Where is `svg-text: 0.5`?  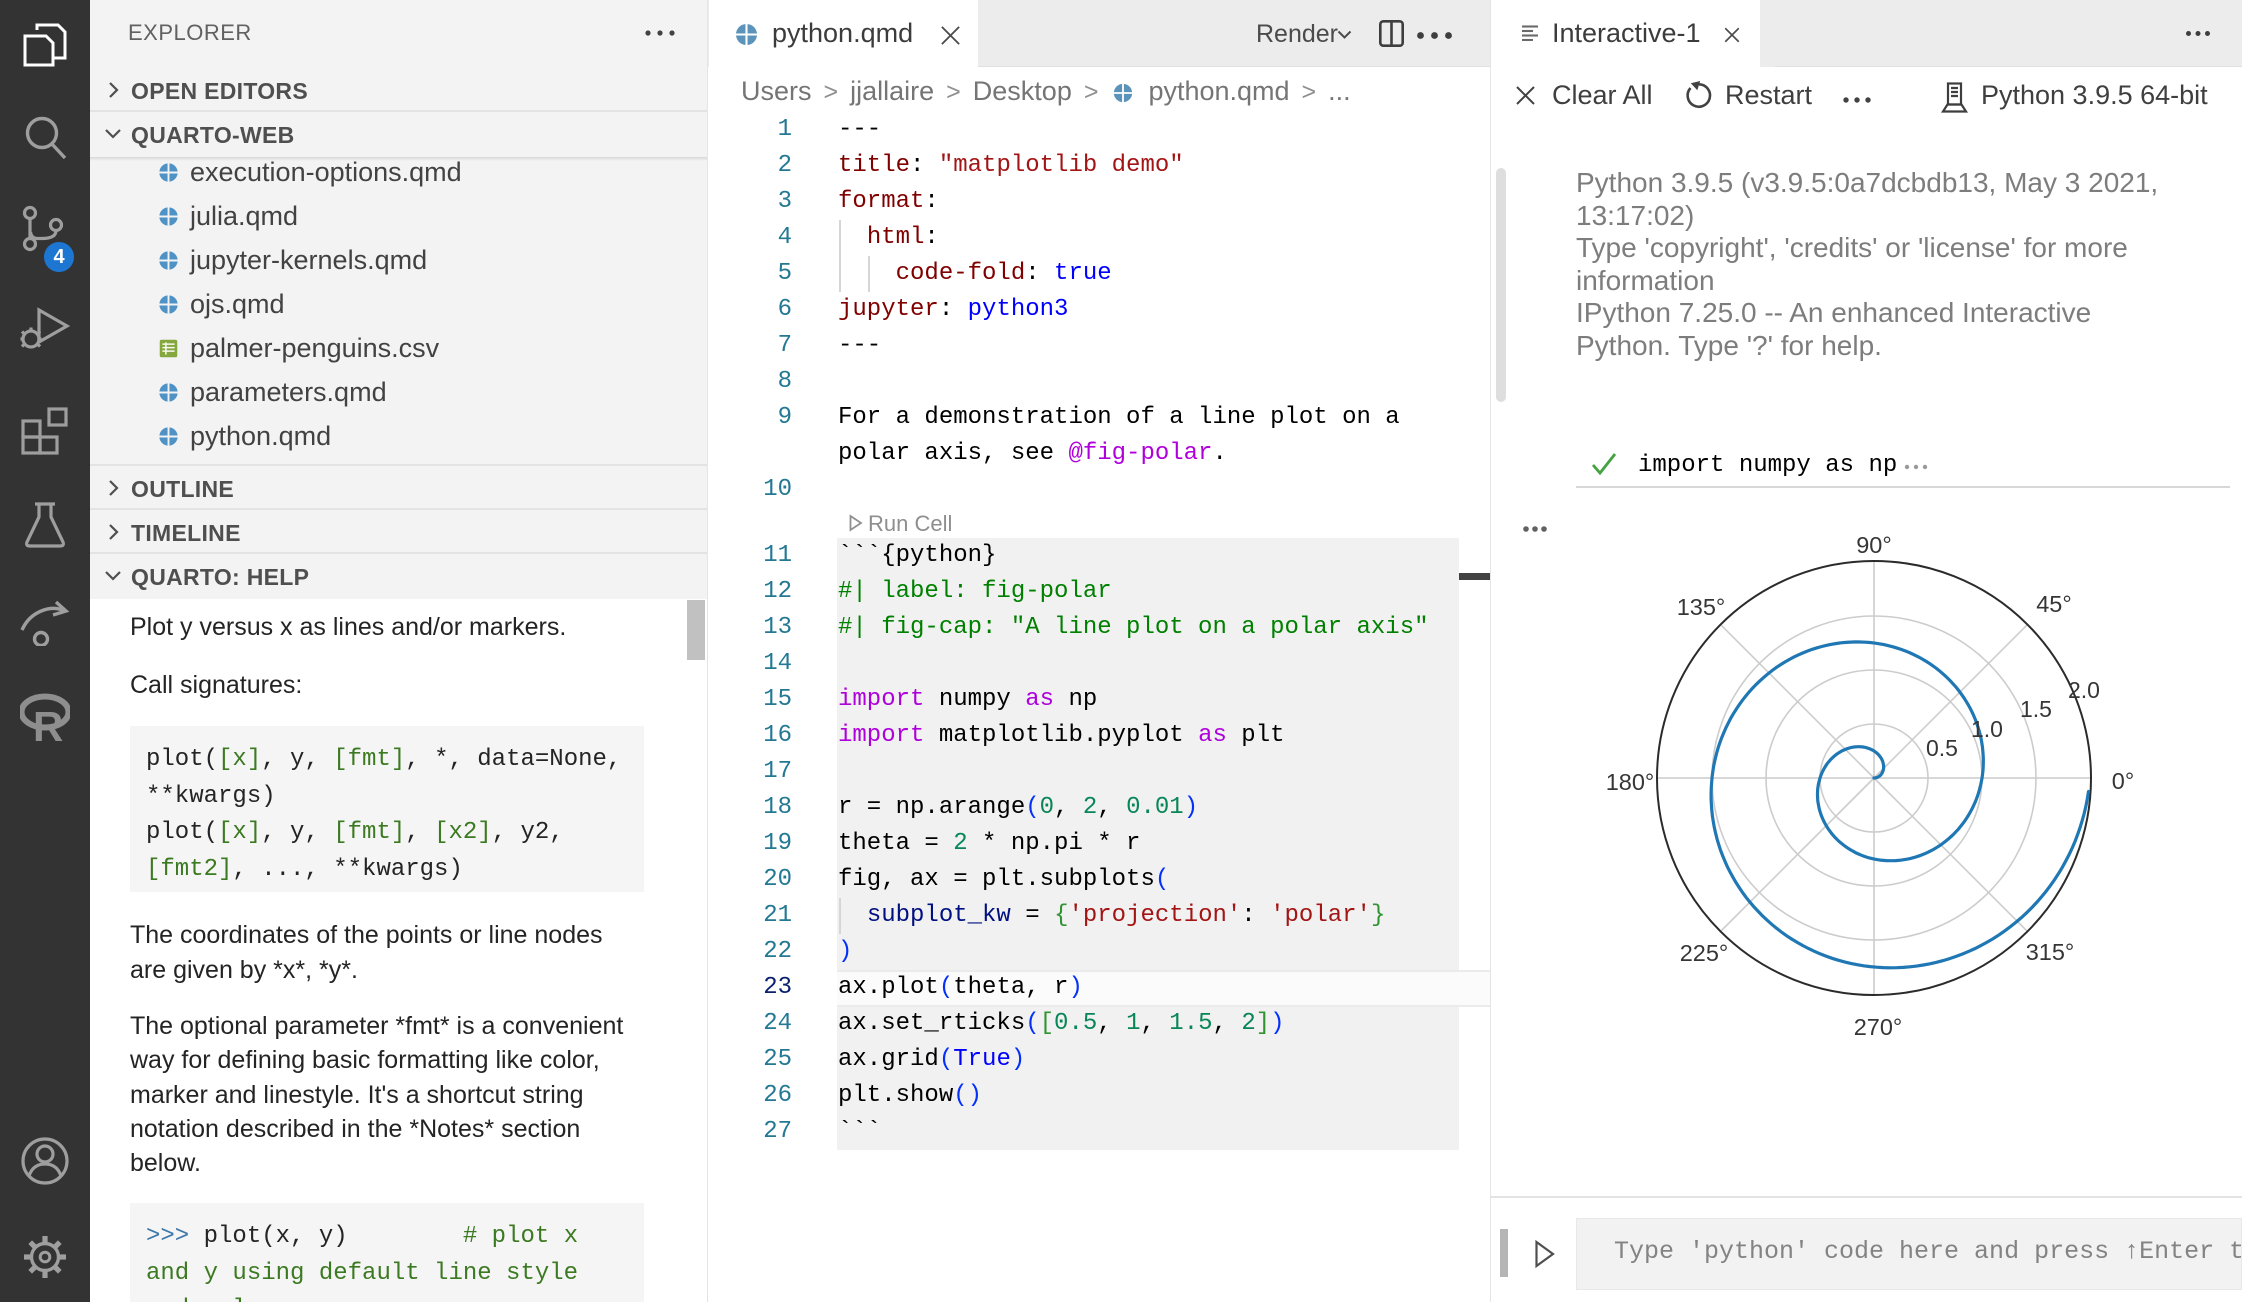
svg-text: 0.5 is located at coordinates (1942, 748).